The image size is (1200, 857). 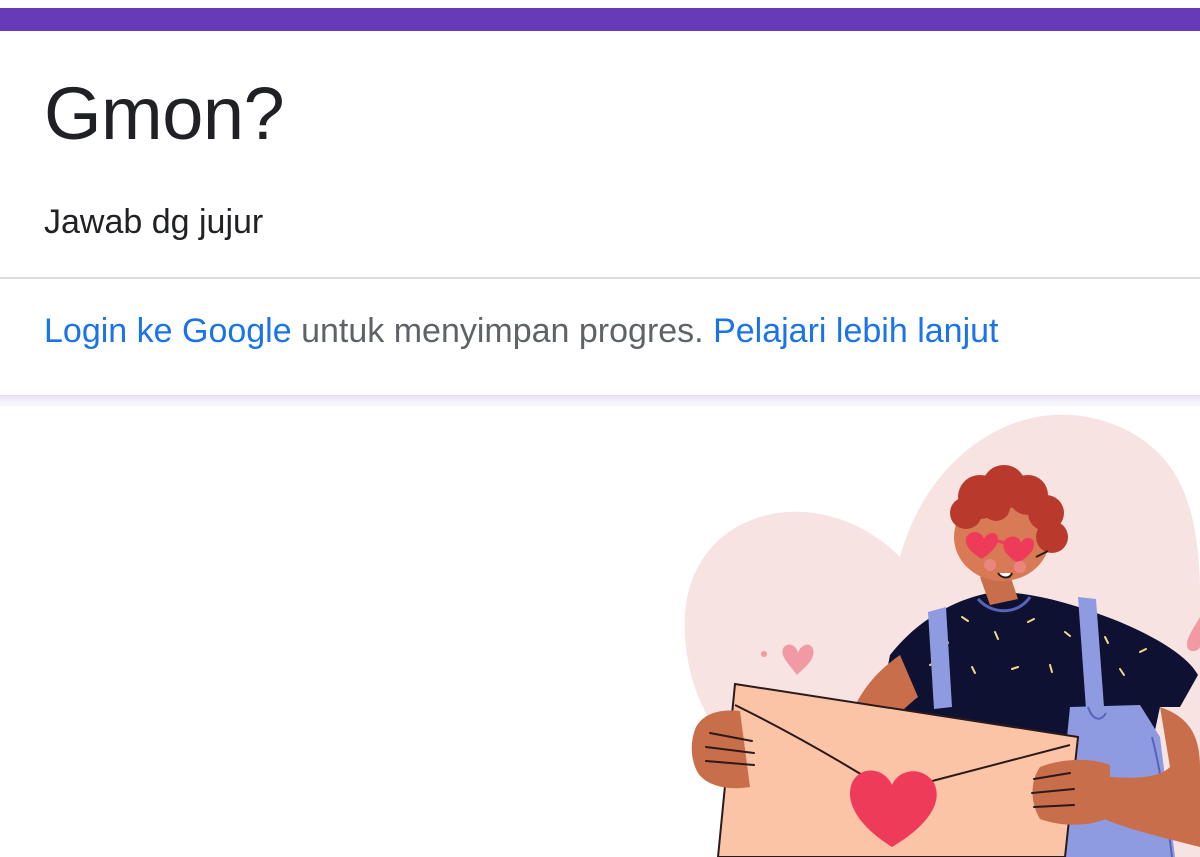 What do you see at coordinates (502, 331) in the screenshot?
I see `login-notice-text: untuk menyimpan progres.` at bounding box center [502, 331].